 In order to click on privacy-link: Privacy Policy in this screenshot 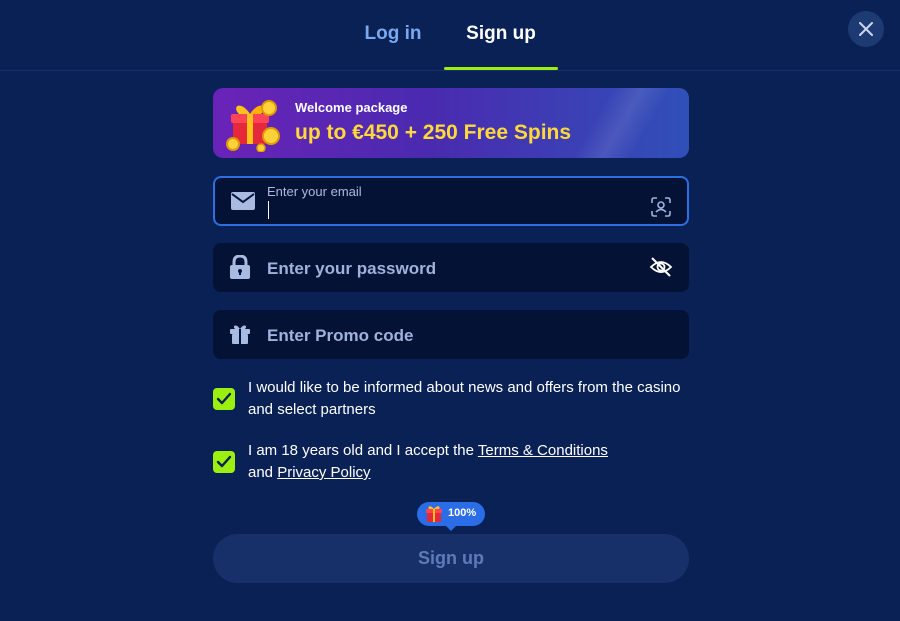, I will do `click(323, 472)`.